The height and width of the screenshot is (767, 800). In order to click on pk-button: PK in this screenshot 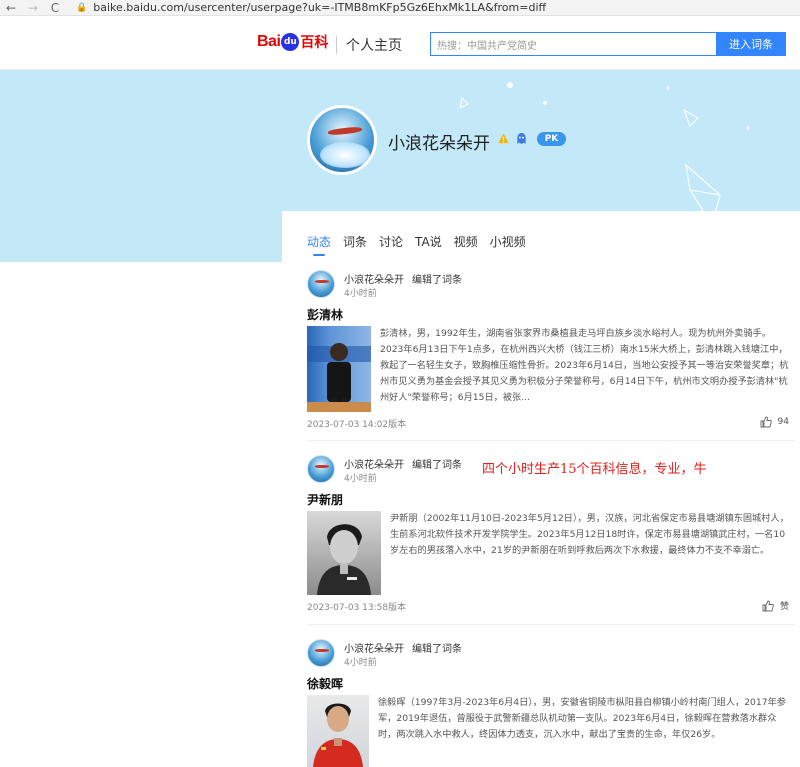, I will do `click(551, 139)`.